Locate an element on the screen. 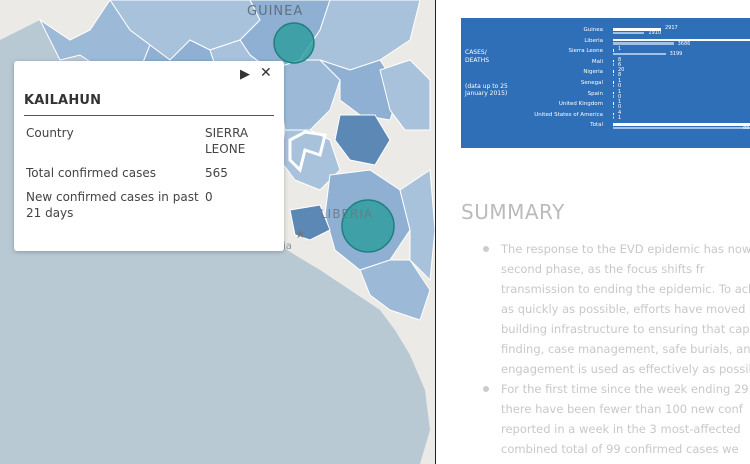 The height and width of the screenshot is (464, 750). figure-row: Nigeria 20 8 is located at coordinates (605, 73).